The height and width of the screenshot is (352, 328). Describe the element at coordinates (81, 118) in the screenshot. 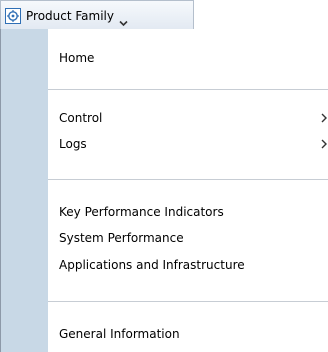

I see `menu-item-label: Control` at that location.